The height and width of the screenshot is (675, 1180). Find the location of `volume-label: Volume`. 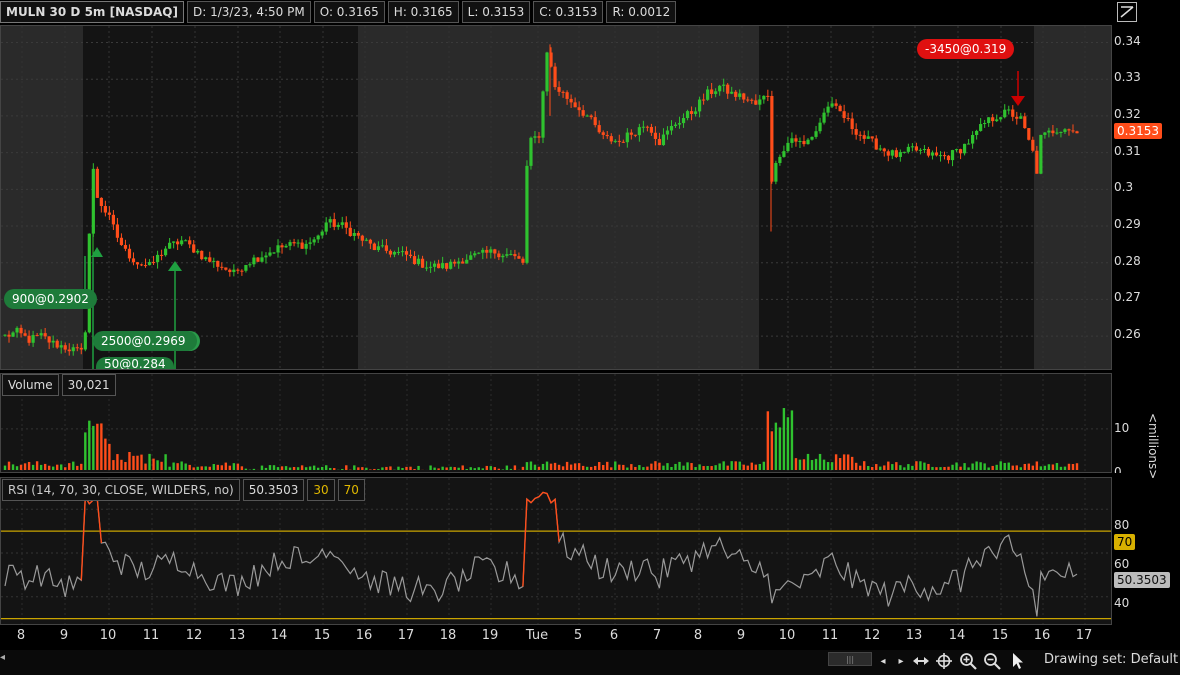

volume-label: Volume is located at coordinates (30, 385).